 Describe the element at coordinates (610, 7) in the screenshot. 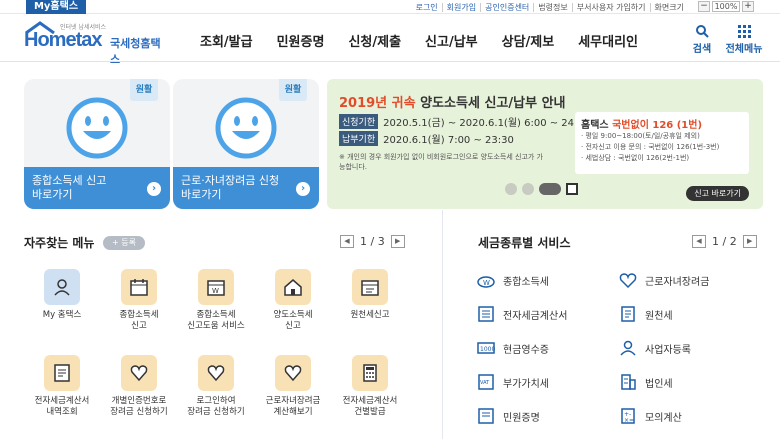

I see `dept-user-link: 부서사용자 가입하기` at that location.